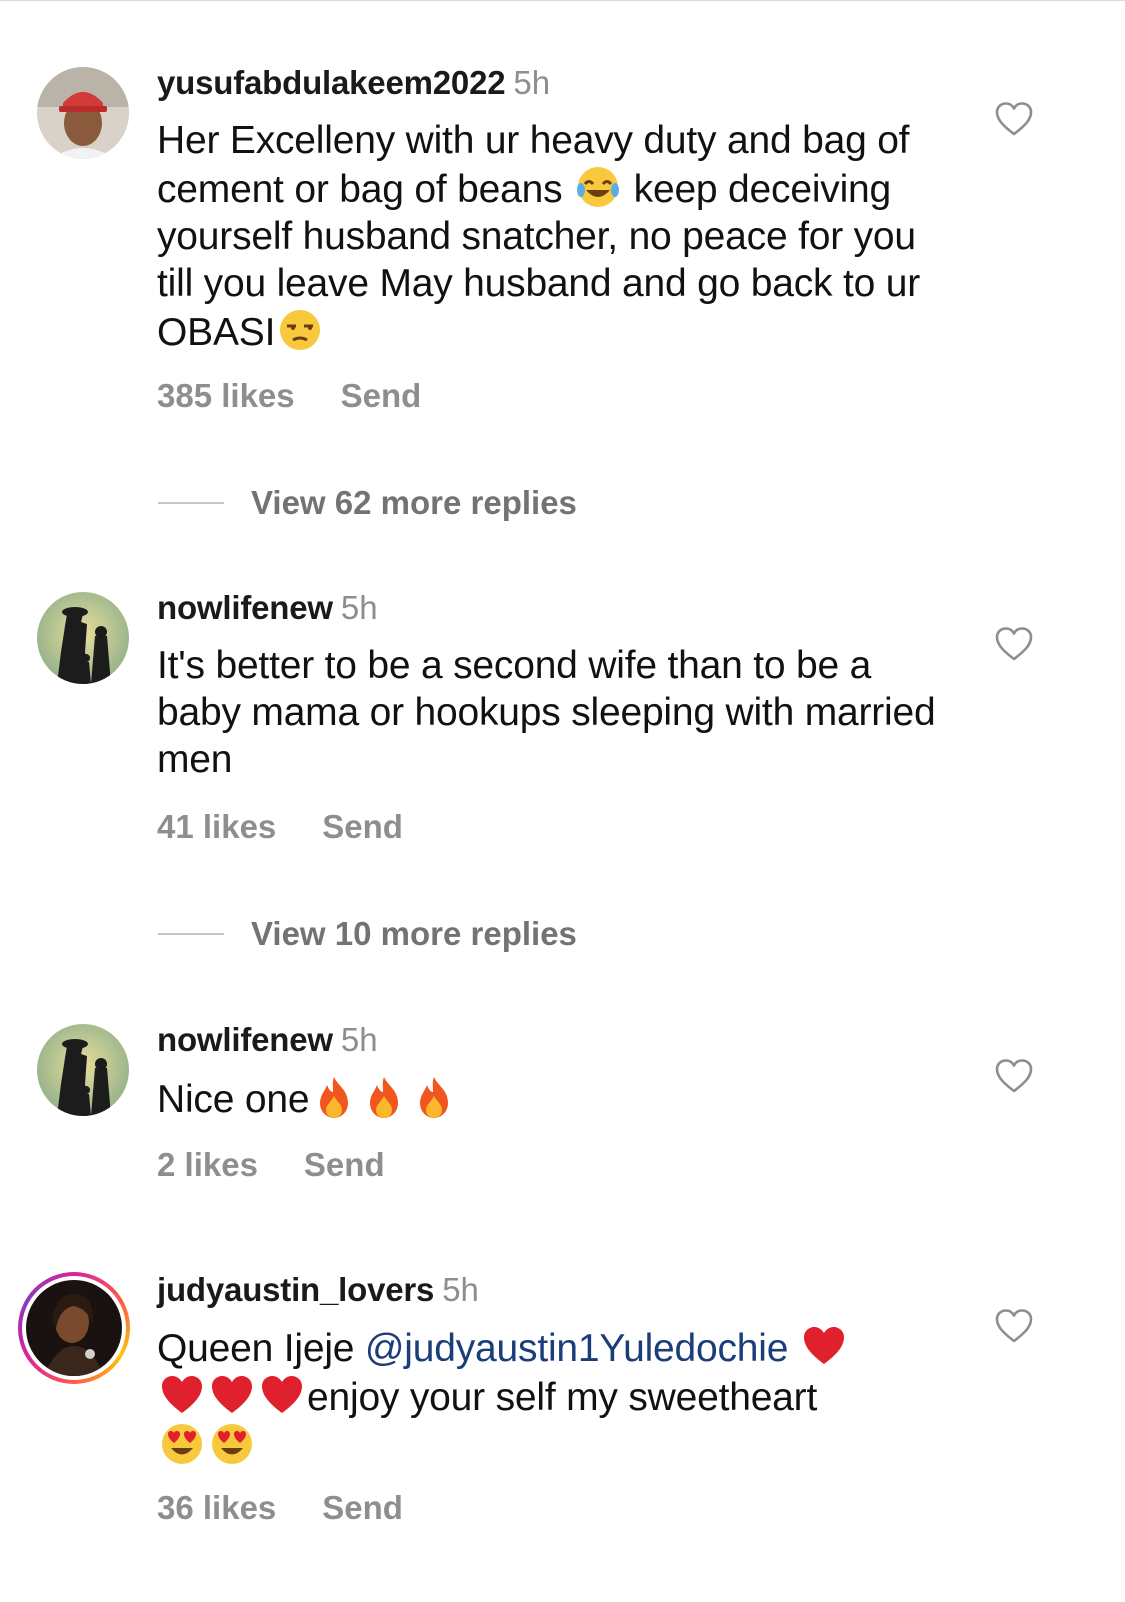  Describe the element at coordinates (261, 1348) in the screenshot. I see `comment-text-part: Queen Ijeje` at that location.